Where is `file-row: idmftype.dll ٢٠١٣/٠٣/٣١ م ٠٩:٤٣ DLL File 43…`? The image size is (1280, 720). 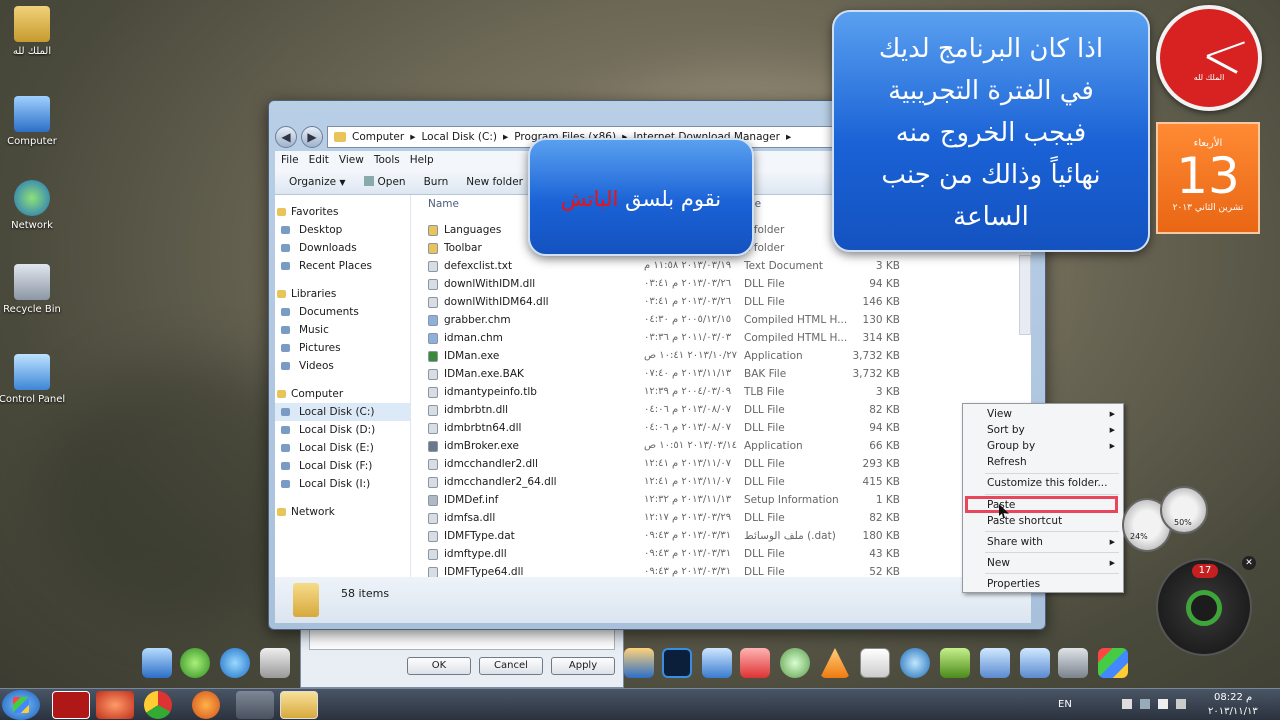 file-row: idmftype.dll ٢٠١٣/٠٣/٣١ م ٠٩:٤٣ DLL File 43… is located at coordinates (721, 554).